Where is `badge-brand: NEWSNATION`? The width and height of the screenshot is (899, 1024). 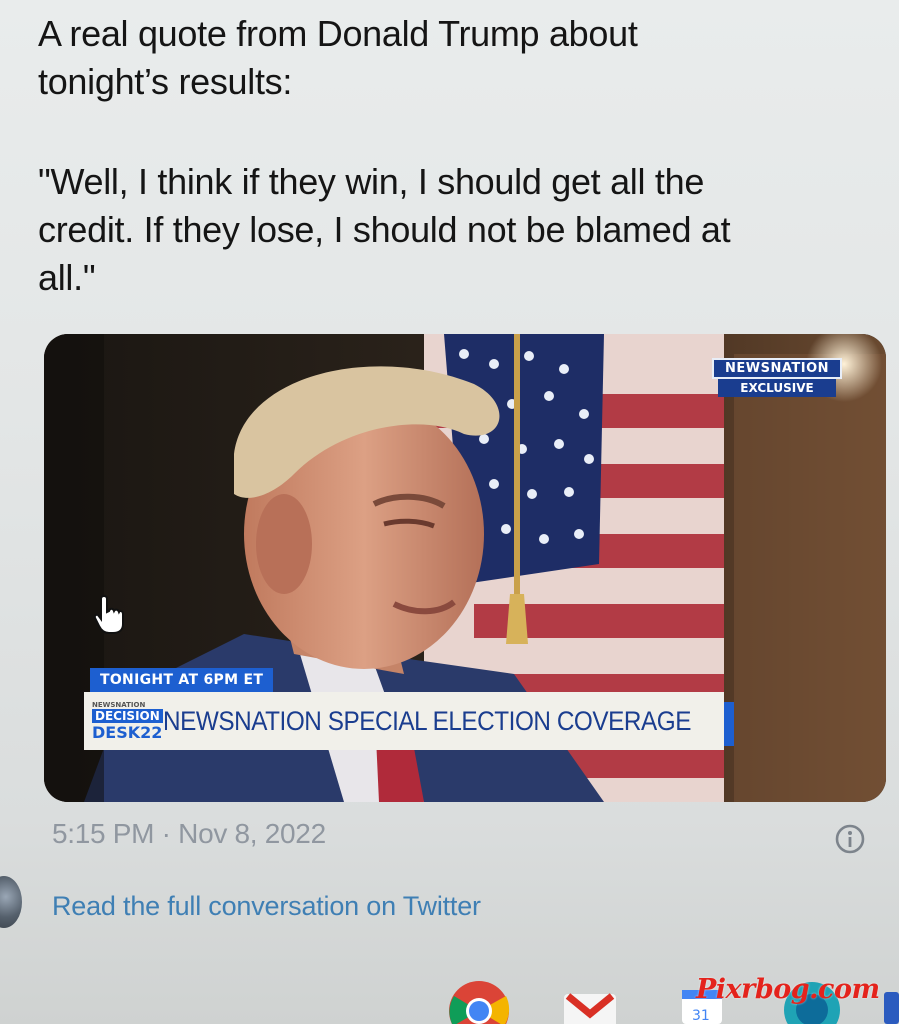 badge-brand: NEWSNATION is located at coordinates (777, 368).